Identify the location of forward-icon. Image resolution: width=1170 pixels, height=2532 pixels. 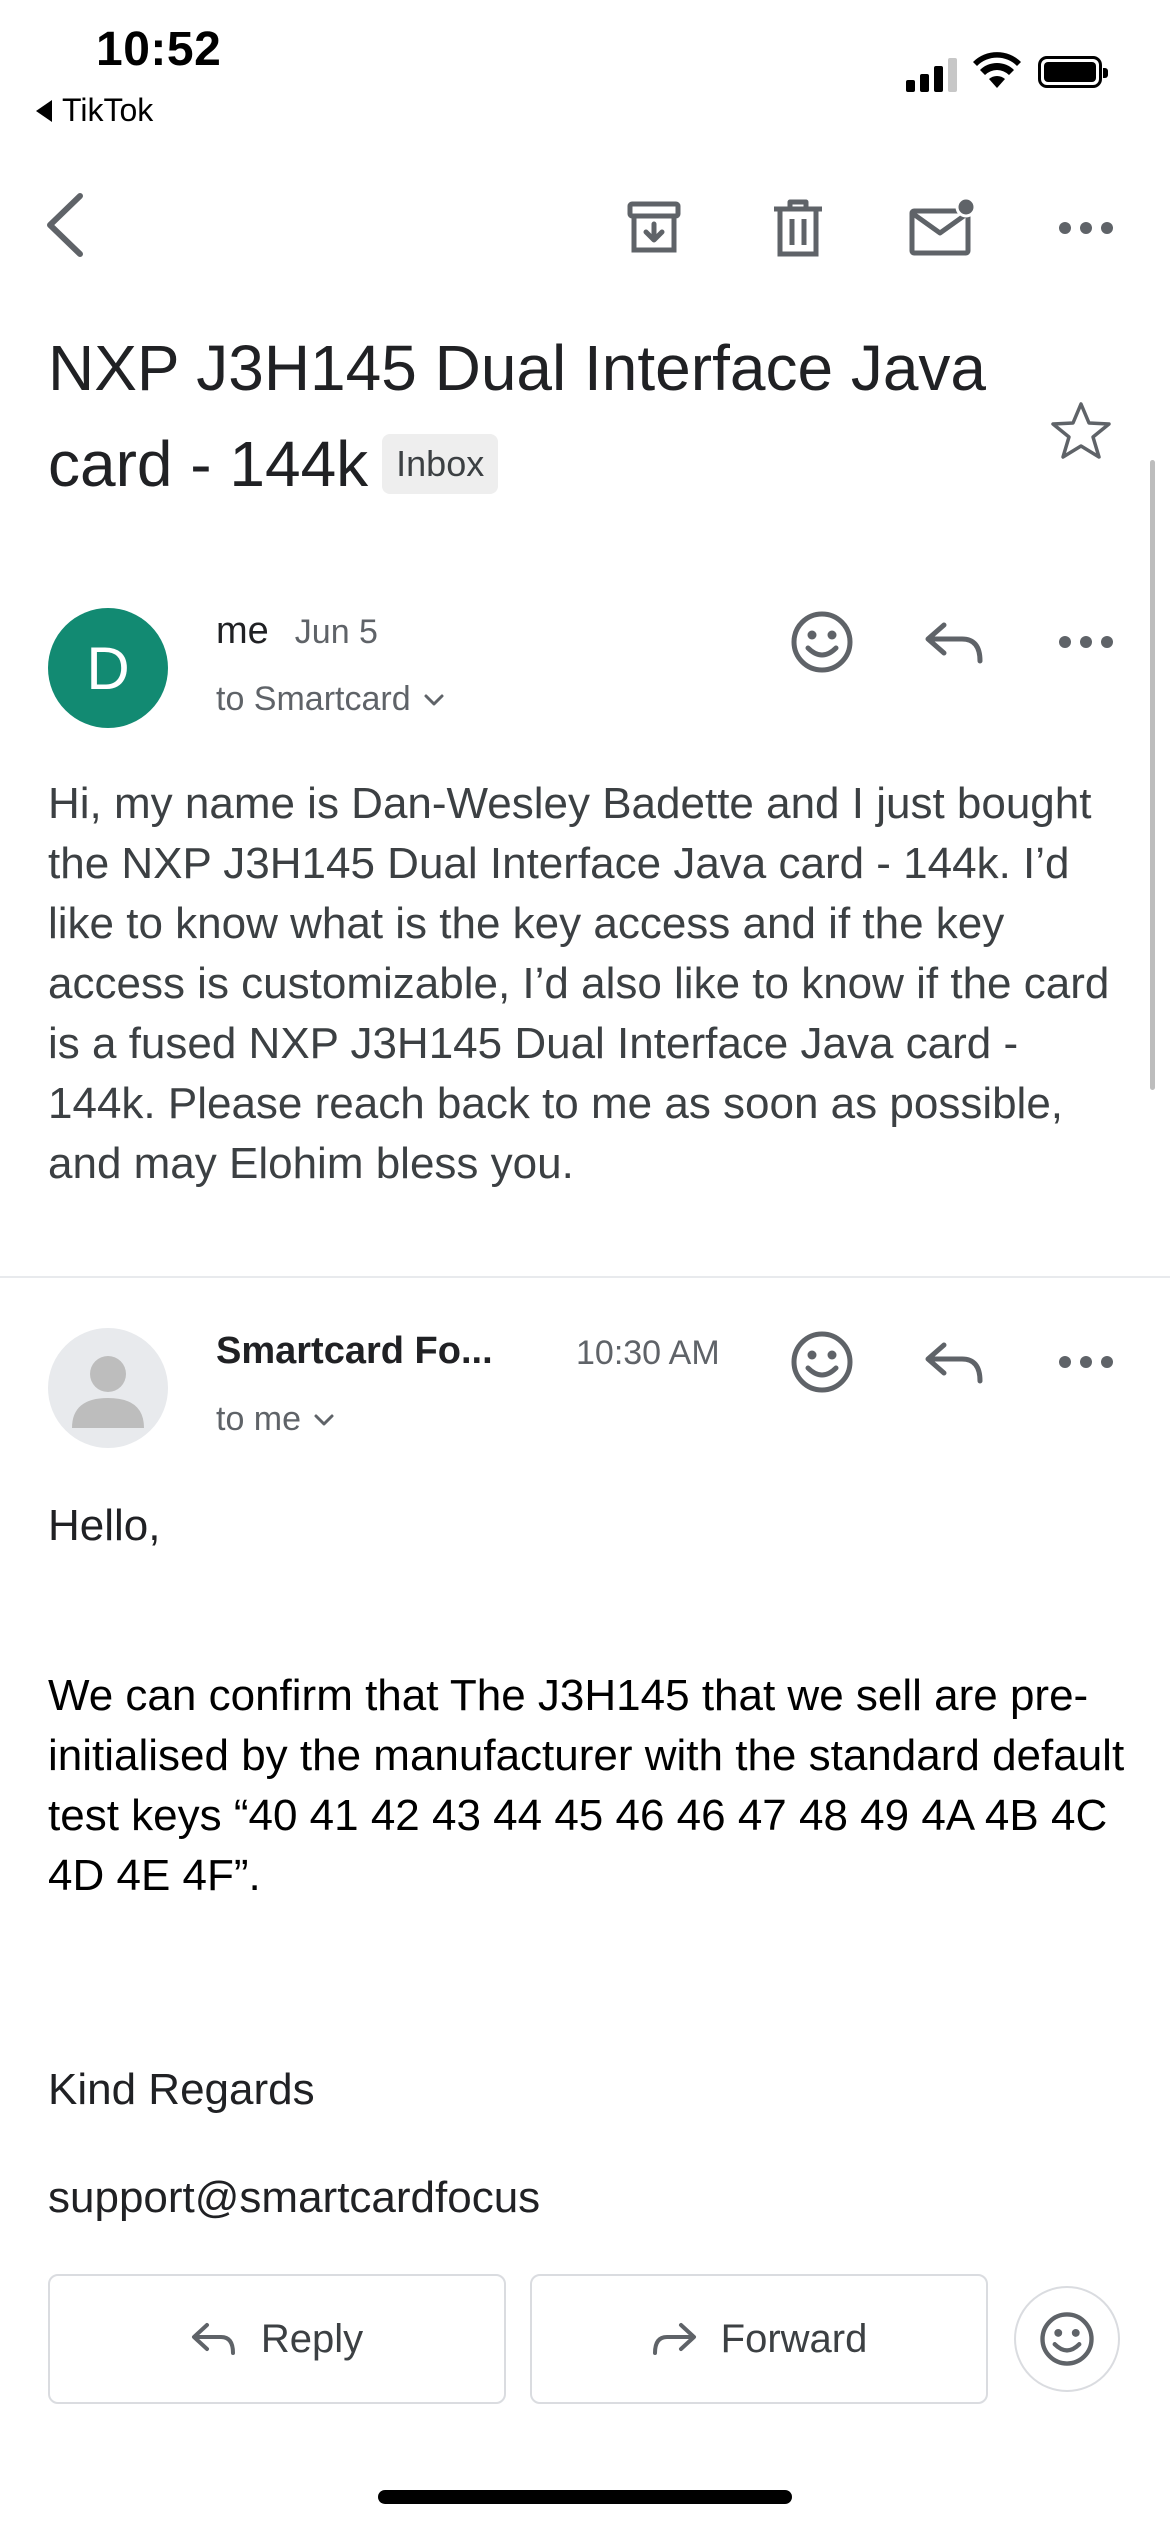
(674, 2339).